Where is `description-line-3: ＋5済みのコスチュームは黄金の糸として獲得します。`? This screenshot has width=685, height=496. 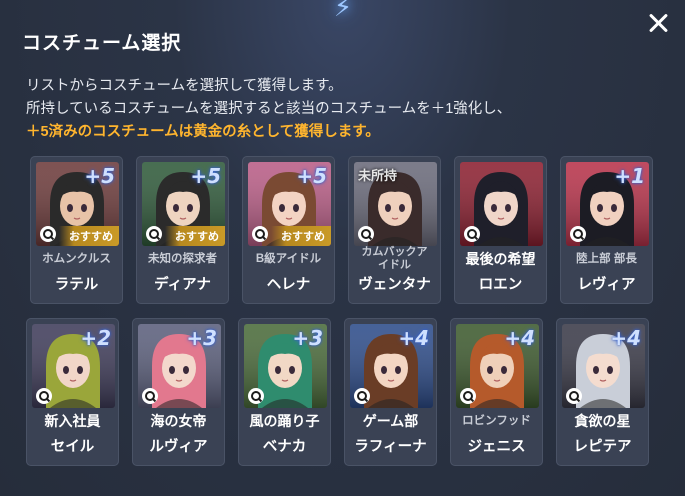
description-line-3: ＋5済みのコスチュームは黄金の糸として獲得します。 is located at coordinates (203, 132).